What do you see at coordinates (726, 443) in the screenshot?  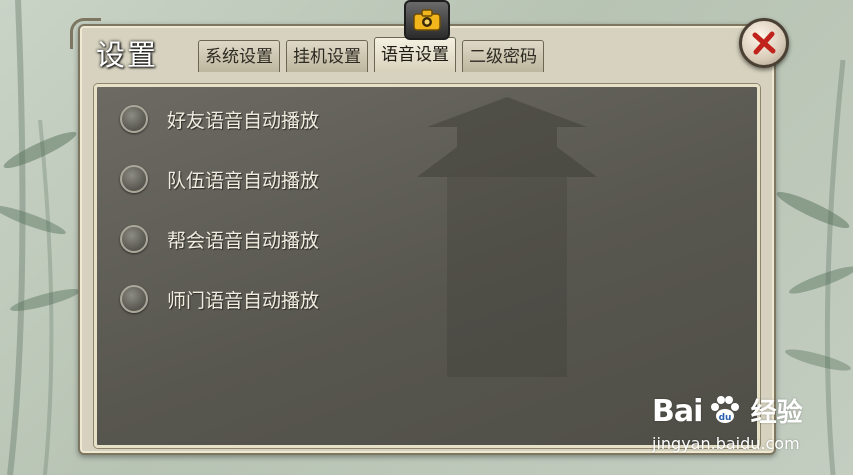 I see `watermark-url: jingyan.baidu.com` at bounding box center [726, 443].